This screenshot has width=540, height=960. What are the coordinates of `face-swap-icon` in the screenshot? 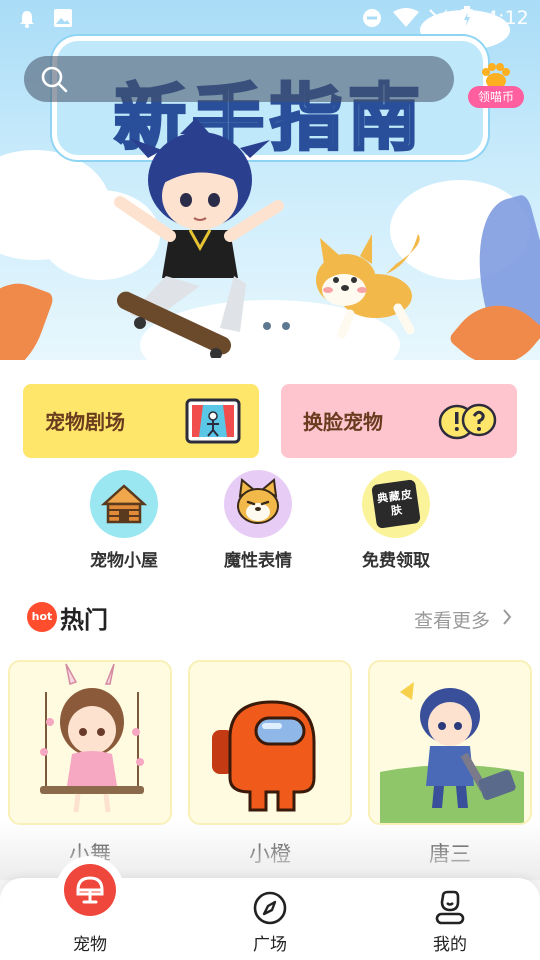 It's located at (467, 421).